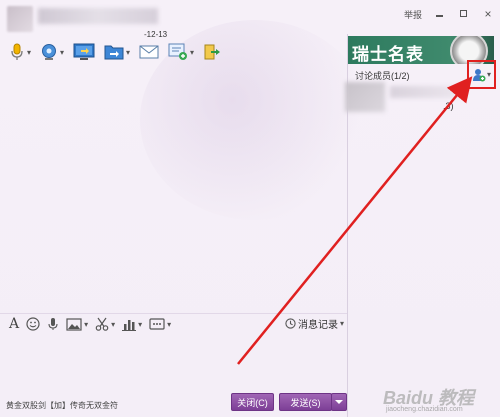  I want to click on bar-chart-icon, so click(129, 325).